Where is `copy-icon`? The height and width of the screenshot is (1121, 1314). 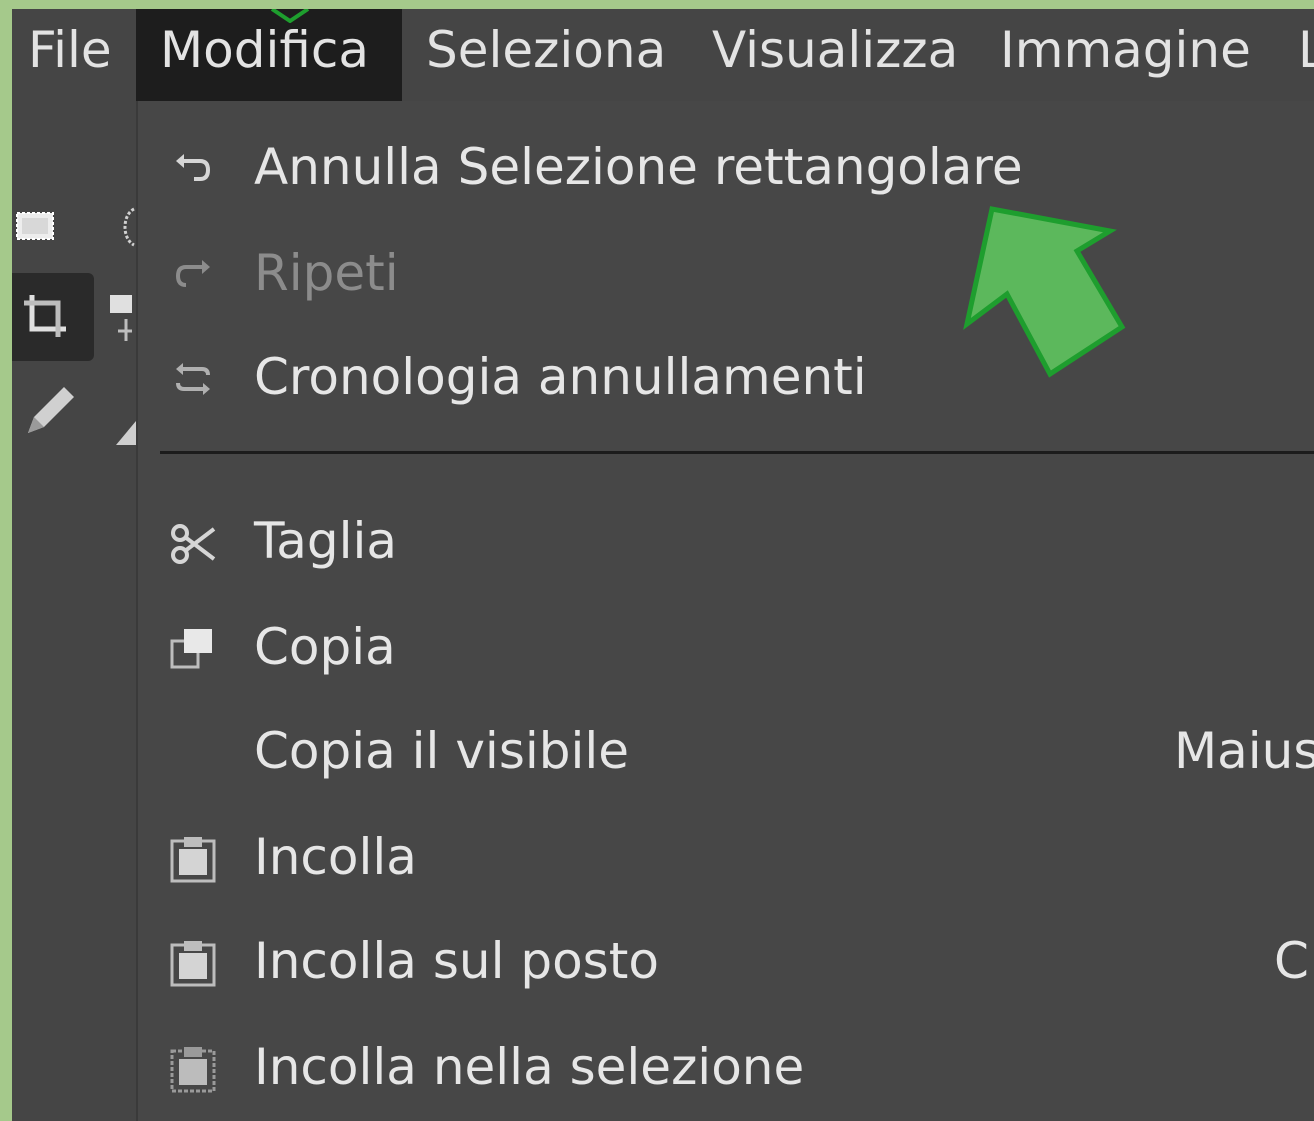
copy-icon is located at coordinates (191, 649).